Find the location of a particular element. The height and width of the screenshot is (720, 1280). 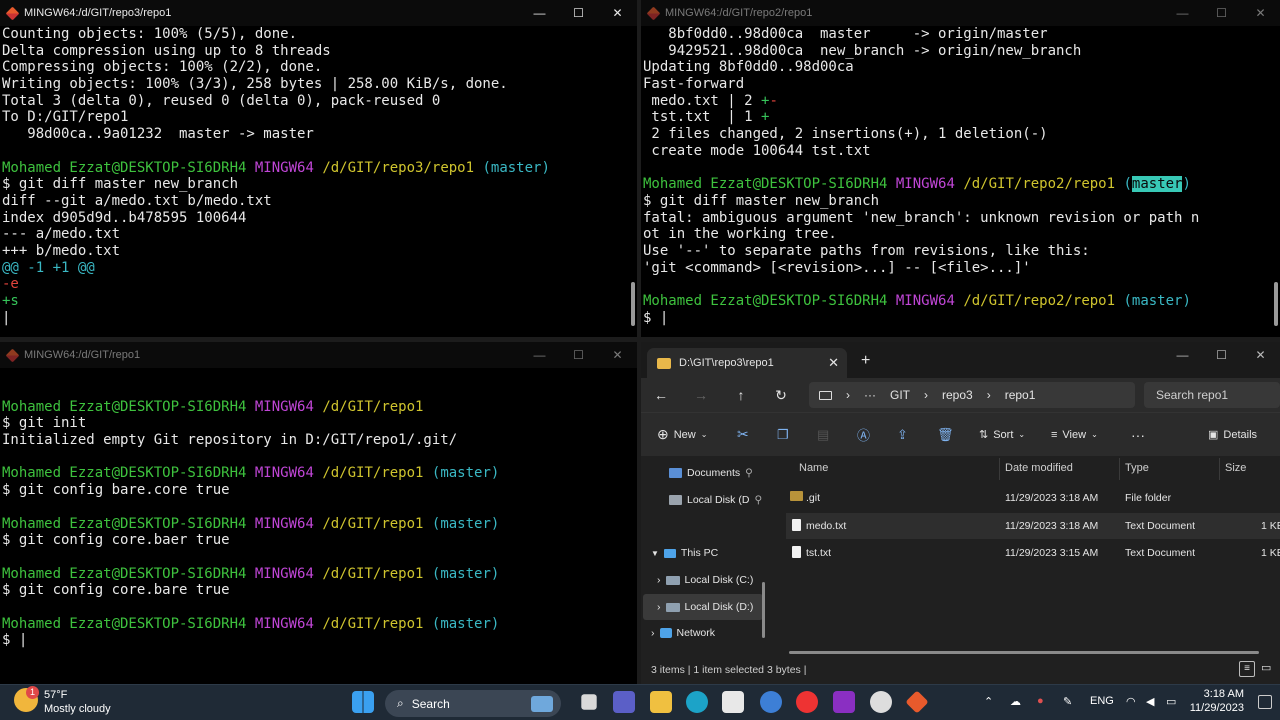

address-bar: › ··· GIT › repo3 › repo1 is located at coordinates (972, 395).